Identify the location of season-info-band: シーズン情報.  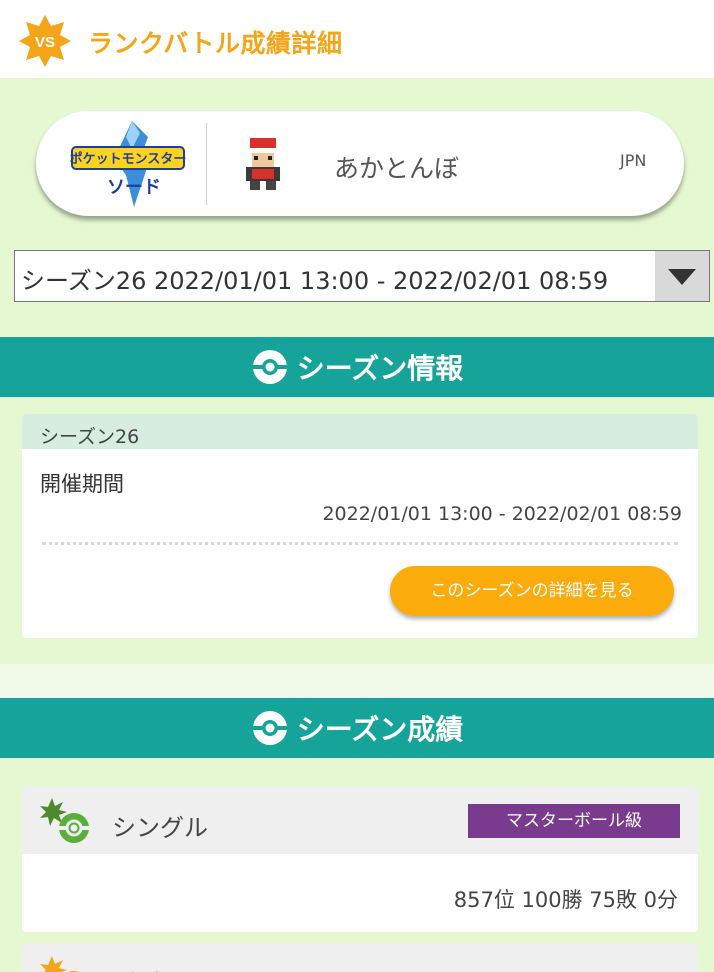
(357, 367).